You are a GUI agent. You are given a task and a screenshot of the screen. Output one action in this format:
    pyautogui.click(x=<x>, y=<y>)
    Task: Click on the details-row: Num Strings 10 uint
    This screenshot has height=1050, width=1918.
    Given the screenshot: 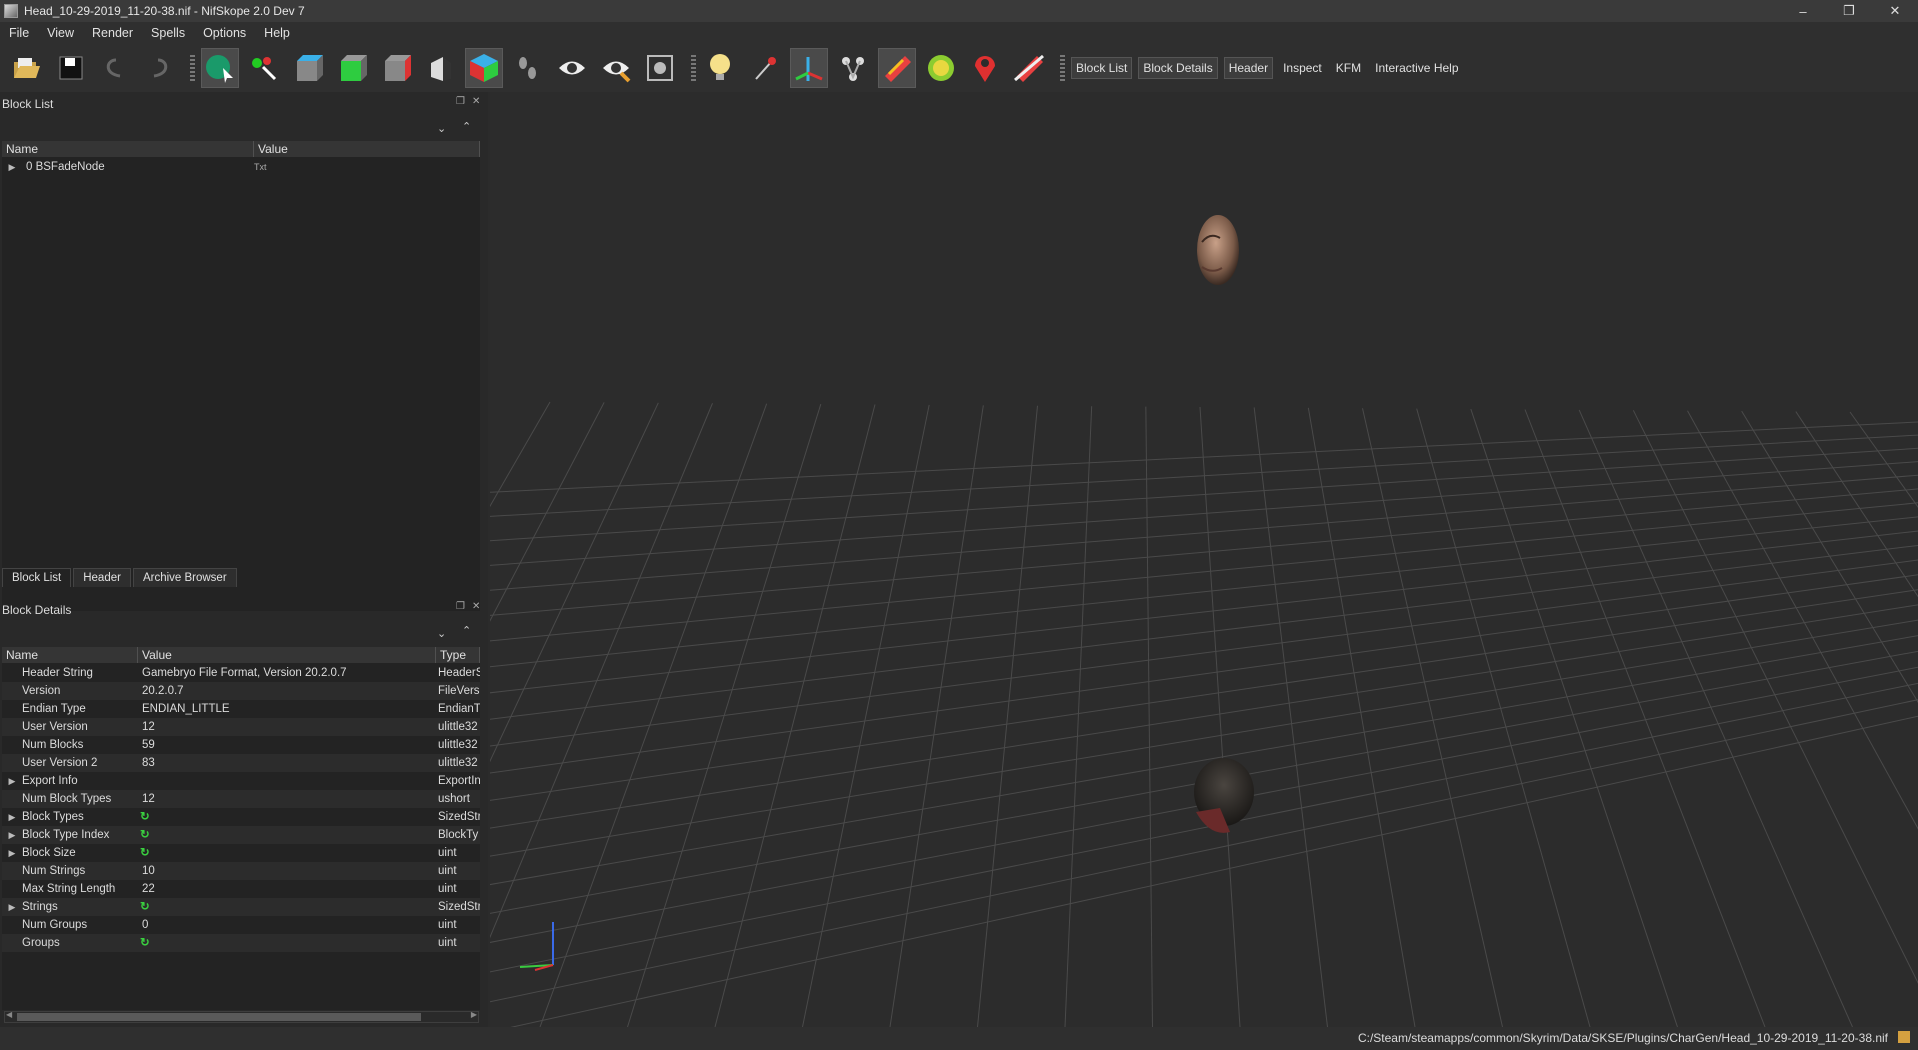 What is the action you would take?
    pyautogui.click(x=241, y=871)
    